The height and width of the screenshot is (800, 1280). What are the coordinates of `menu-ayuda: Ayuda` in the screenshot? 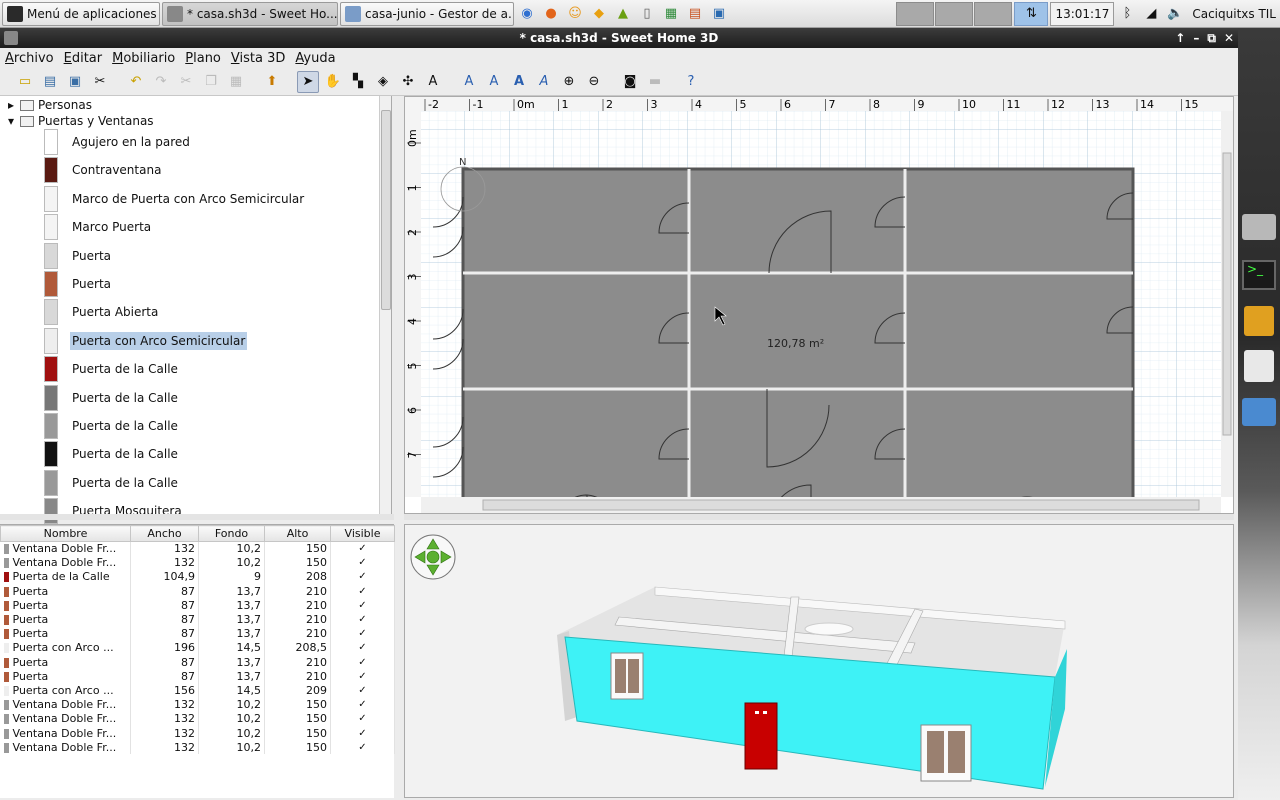 It's located at (315, 58).